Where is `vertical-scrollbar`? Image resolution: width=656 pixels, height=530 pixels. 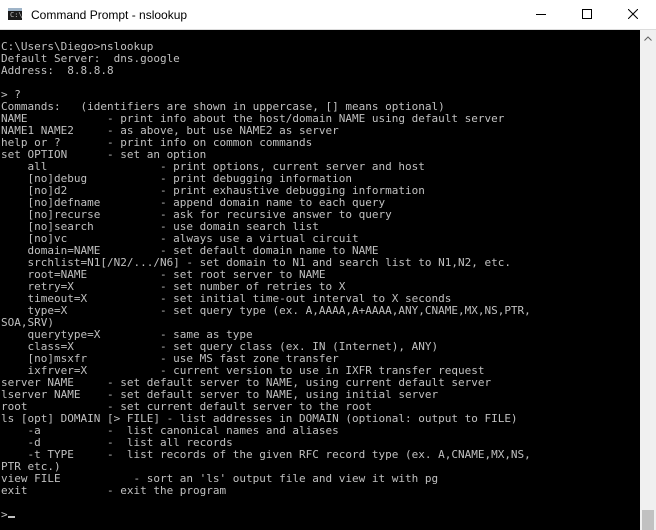
vertical-scrollbar is located at coordinates (648, 280).